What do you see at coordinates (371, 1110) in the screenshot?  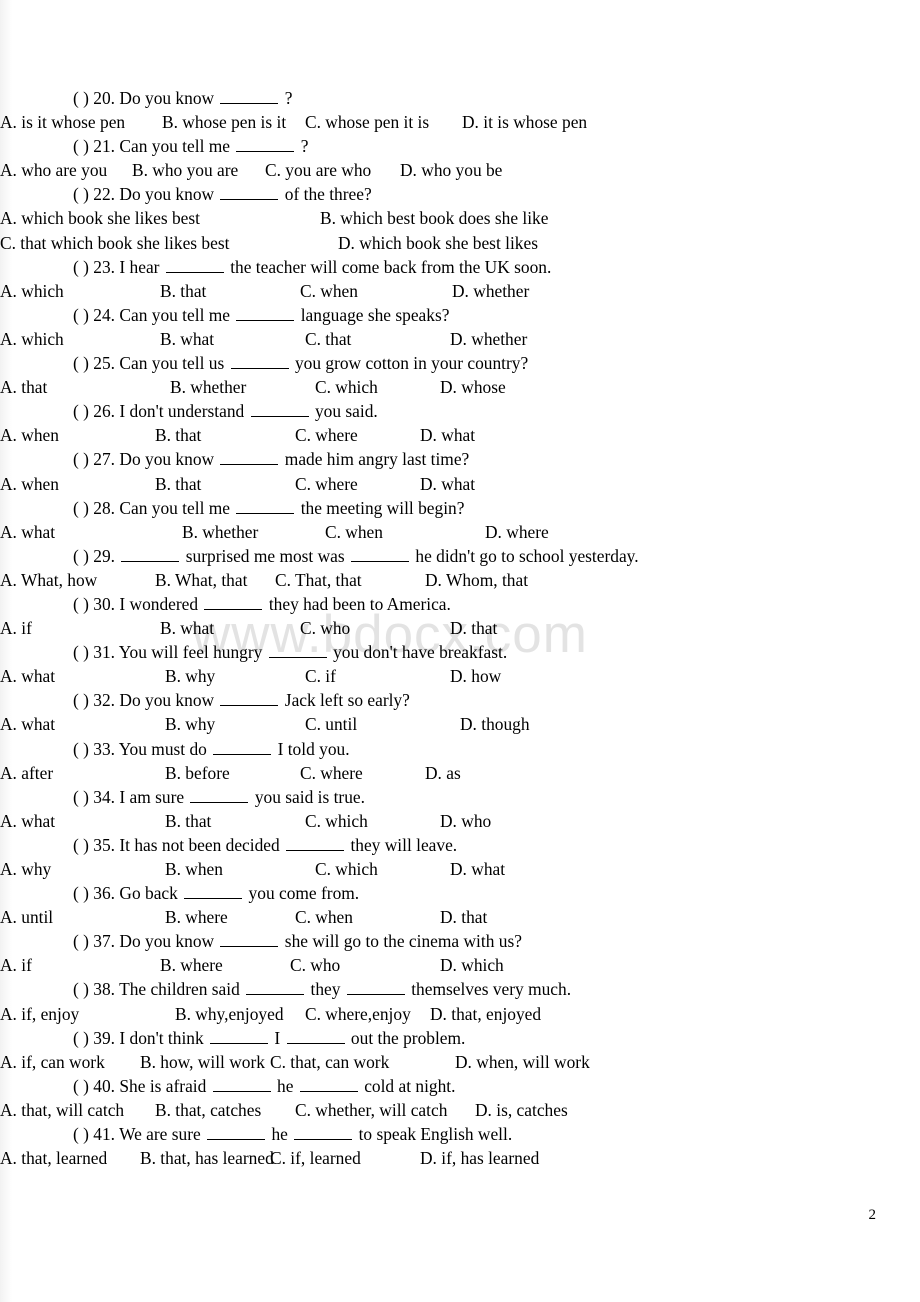 I see `answer-option: C. whether, will catch` at bounding box center [371, 1110].